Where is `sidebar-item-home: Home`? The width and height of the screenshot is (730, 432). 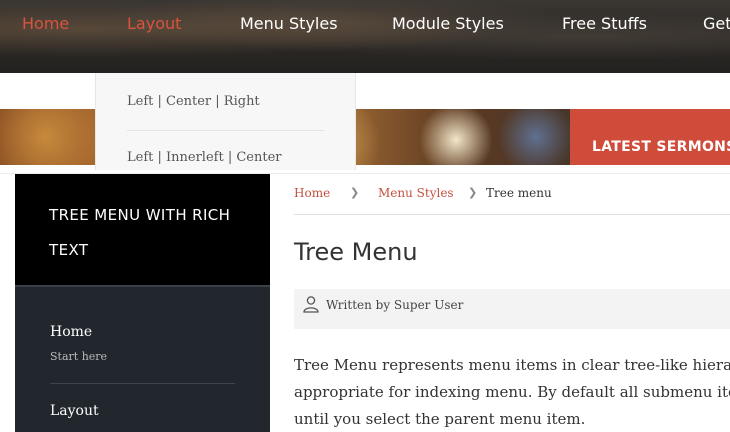 sidebar-item-home: Home is located at coordinates (71, 332).